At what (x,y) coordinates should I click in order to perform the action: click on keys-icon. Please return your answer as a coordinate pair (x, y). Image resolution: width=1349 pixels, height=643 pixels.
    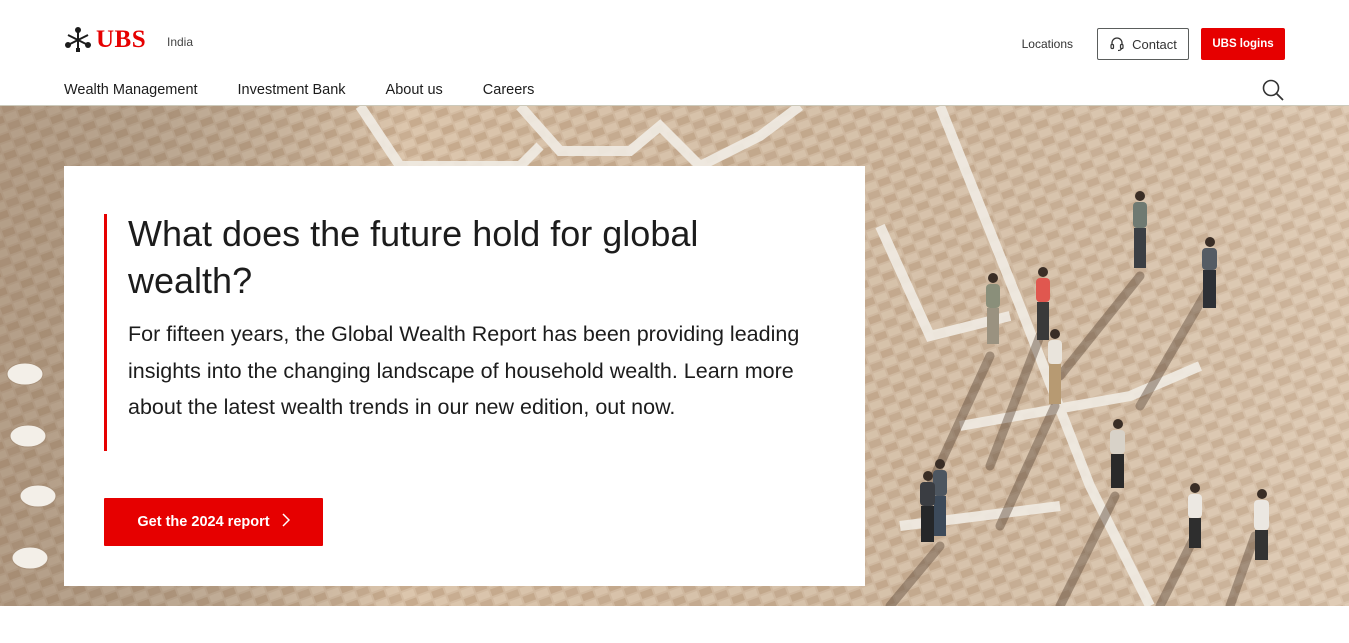
    Looking at the image, I should click on (78, 39).